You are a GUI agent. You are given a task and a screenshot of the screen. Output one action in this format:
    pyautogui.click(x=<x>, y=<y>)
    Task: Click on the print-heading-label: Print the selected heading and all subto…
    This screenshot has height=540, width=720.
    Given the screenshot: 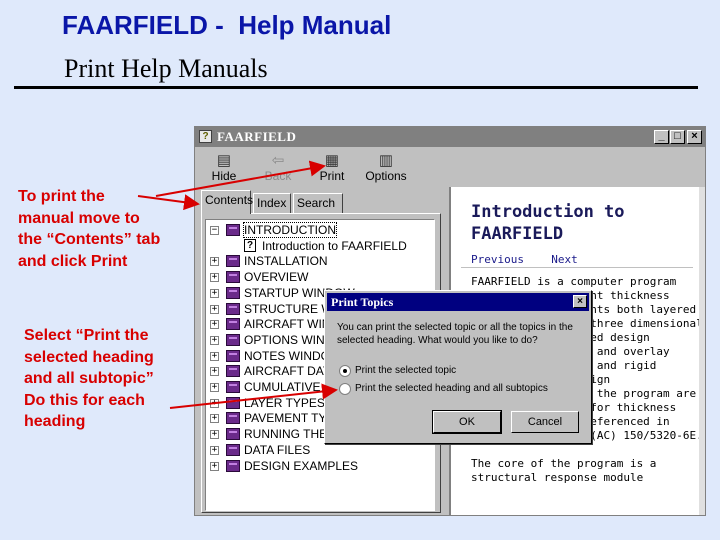 What is the action you would take?
    pyautogui.click(x=451, y=388)
    